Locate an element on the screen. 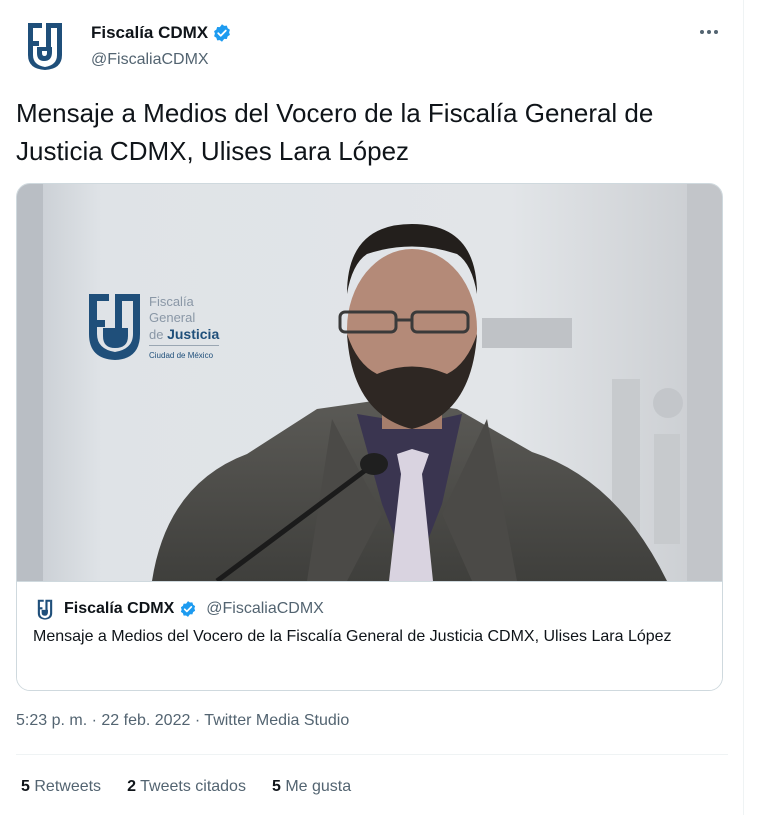 The width and height of the screenshot is (767, 815). backdrop-brand-line1: Fiscalía is located at coordinates (171, 301).